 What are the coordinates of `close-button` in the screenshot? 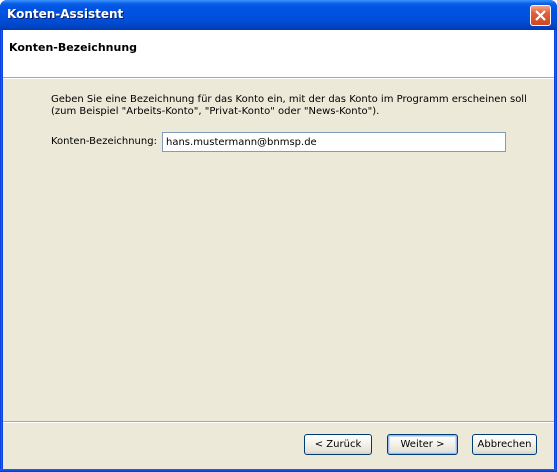 It's located at (540, 15).